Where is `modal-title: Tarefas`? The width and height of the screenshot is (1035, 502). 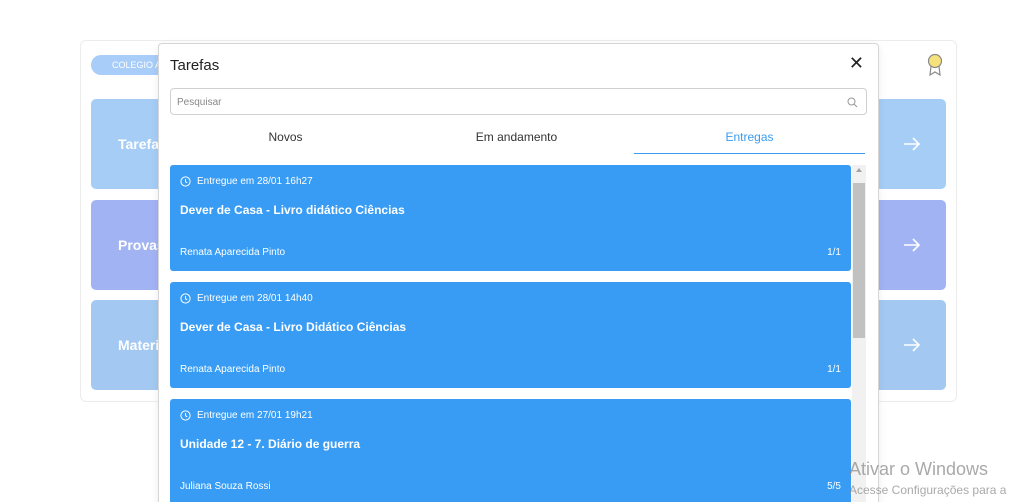 modal-title: Tarefas is located at coordinates (195, 65).